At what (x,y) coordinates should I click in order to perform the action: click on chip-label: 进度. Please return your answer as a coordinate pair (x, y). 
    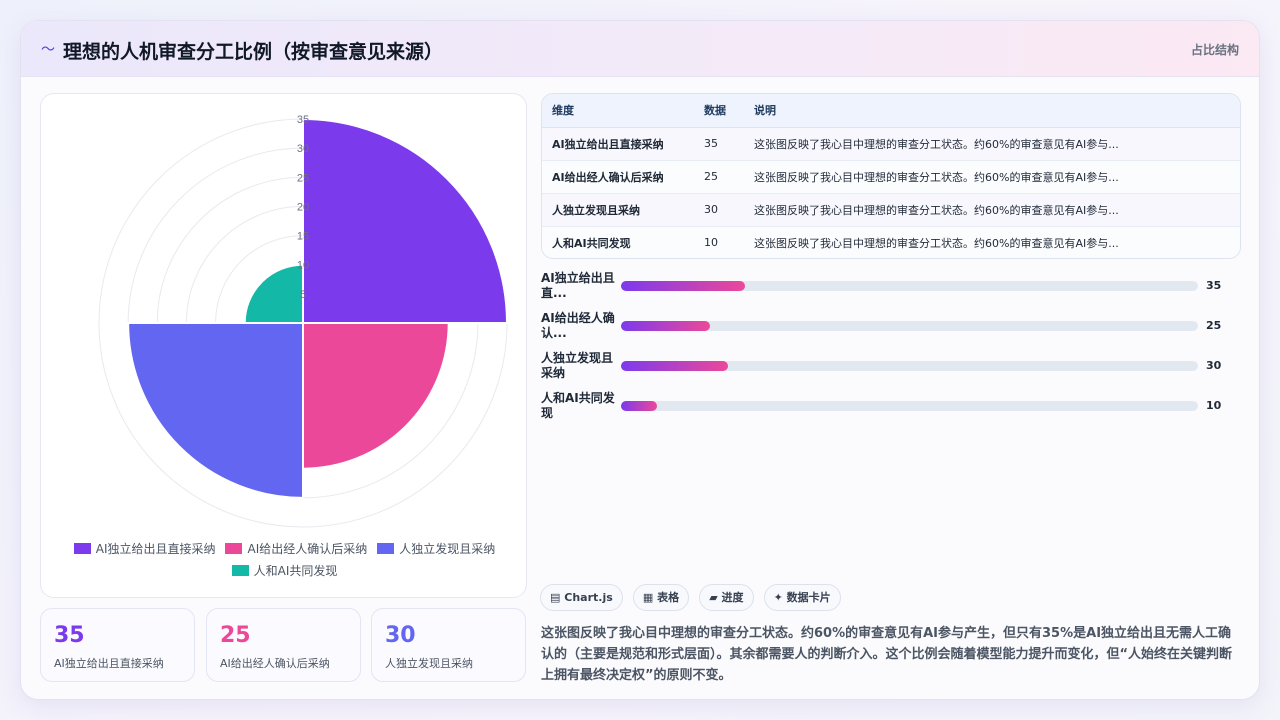
    Looking at the image, I should click on (732, 597).